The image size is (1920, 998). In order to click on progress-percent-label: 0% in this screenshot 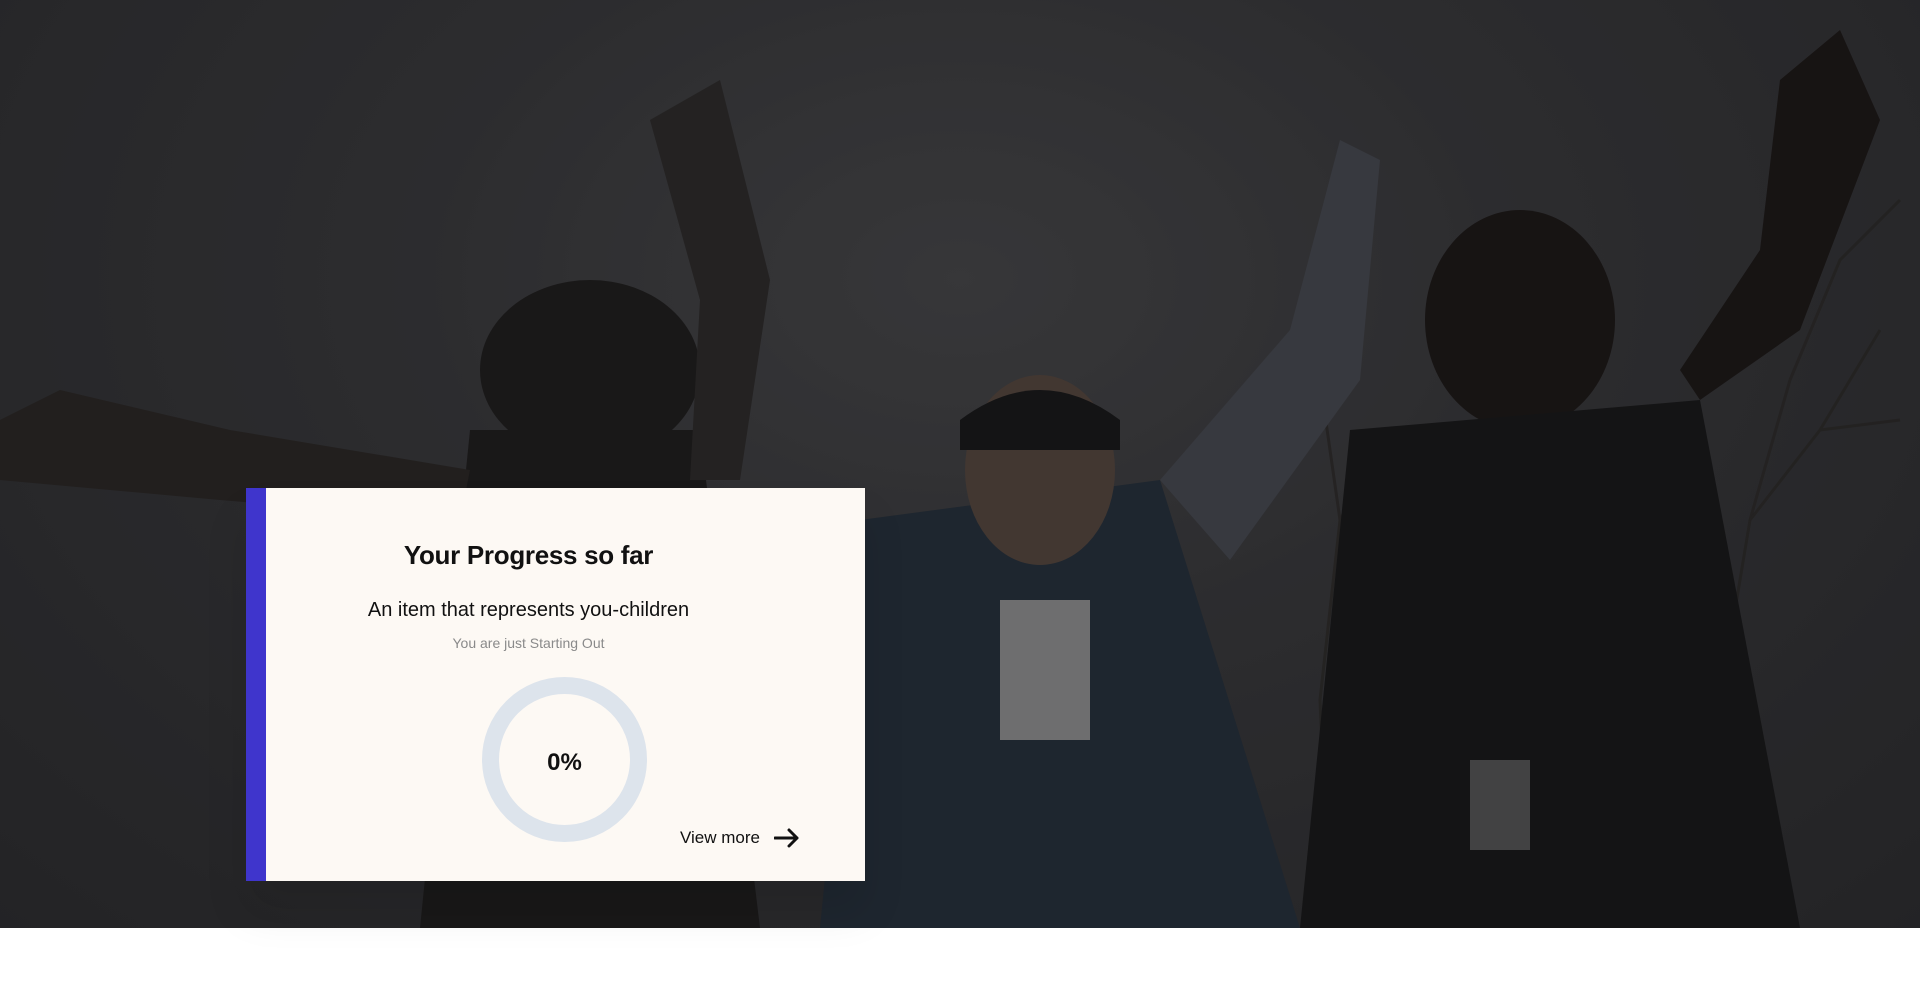, I will do `click(564, 762)`.